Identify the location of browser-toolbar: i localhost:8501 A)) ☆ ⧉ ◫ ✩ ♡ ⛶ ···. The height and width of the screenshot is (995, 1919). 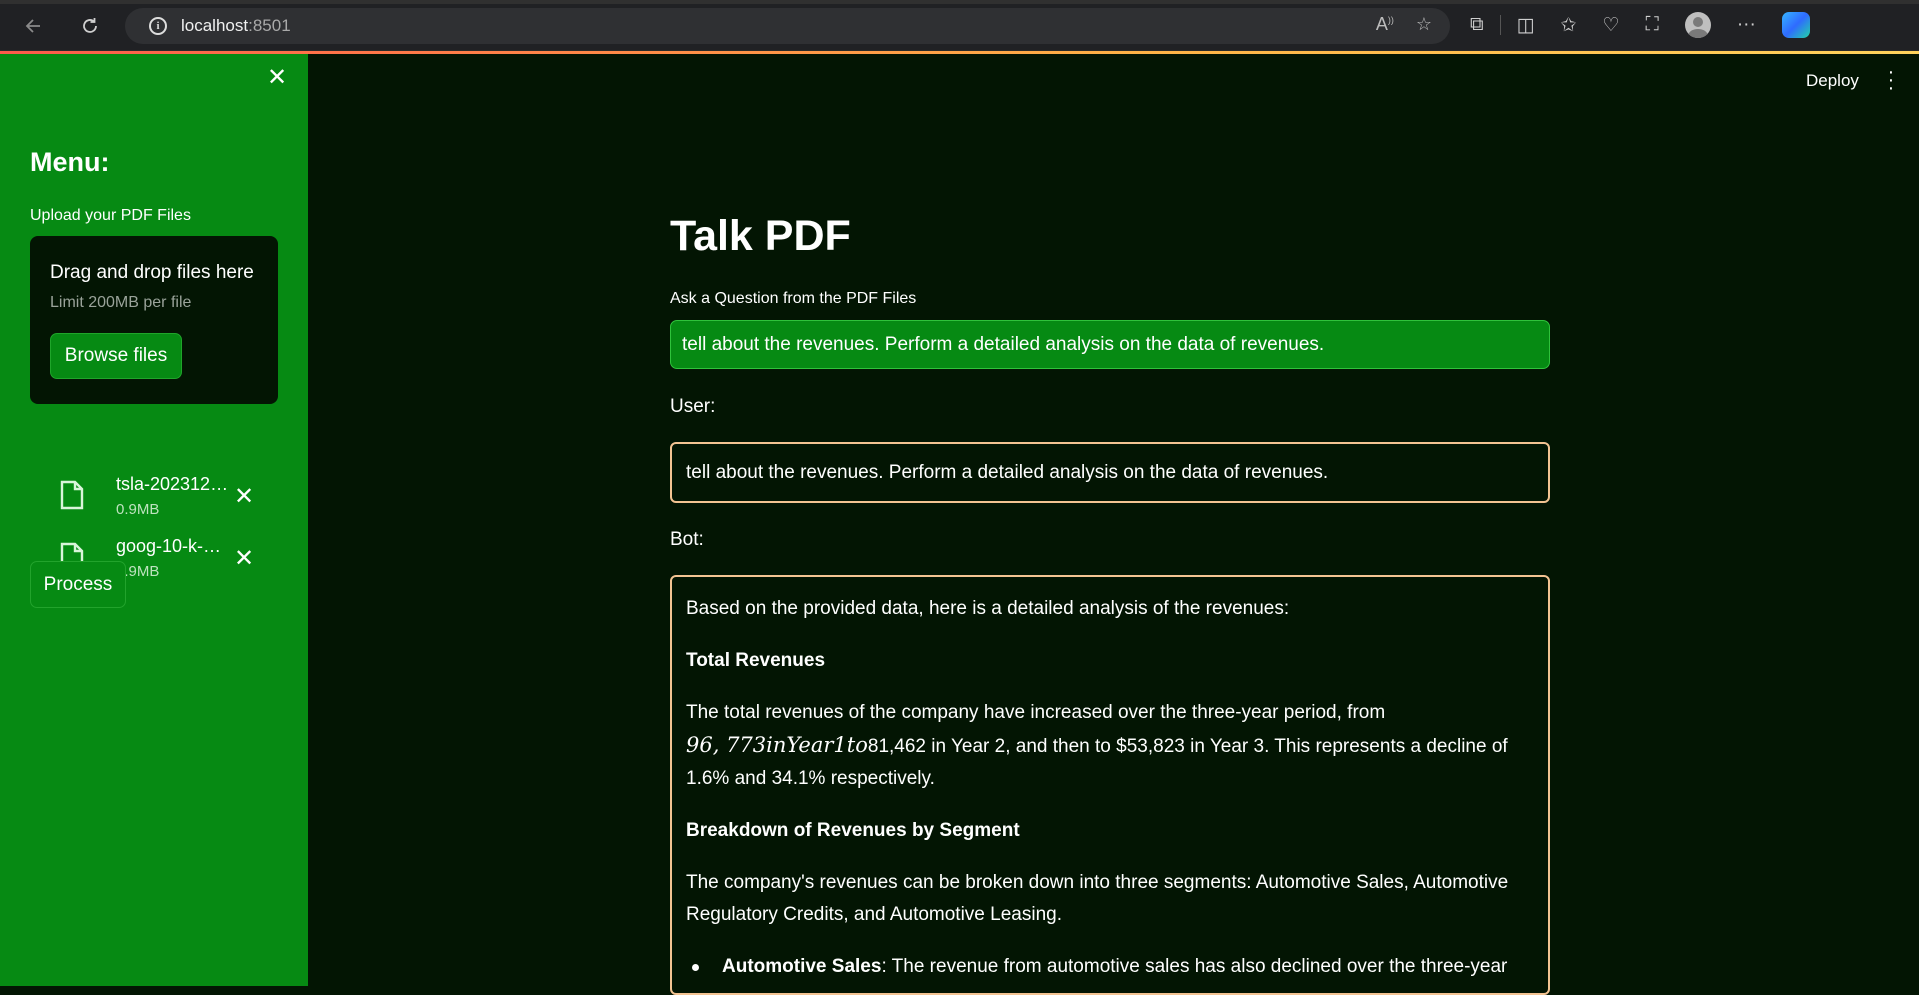
(959, 25).